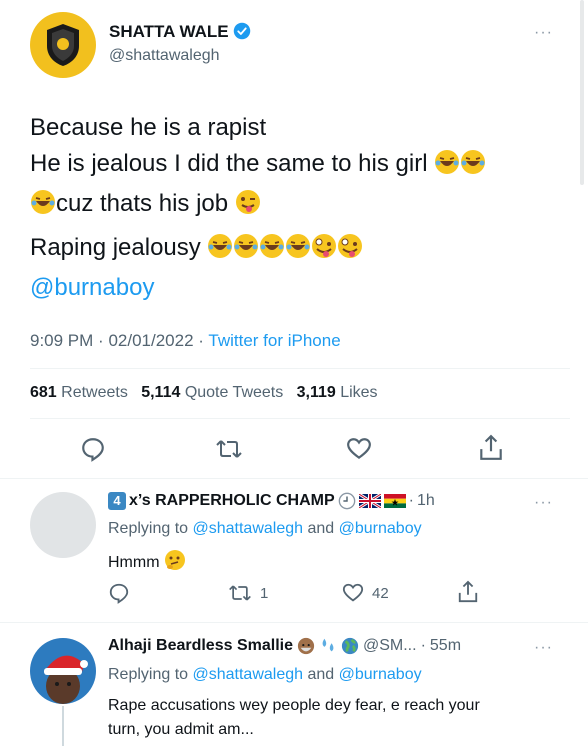 The width and height of the screenshot is (588, 746). What do you see at coordinates (350, 646) in the screenshot?
I see `globe-icon` at bounding box center [350, 646].